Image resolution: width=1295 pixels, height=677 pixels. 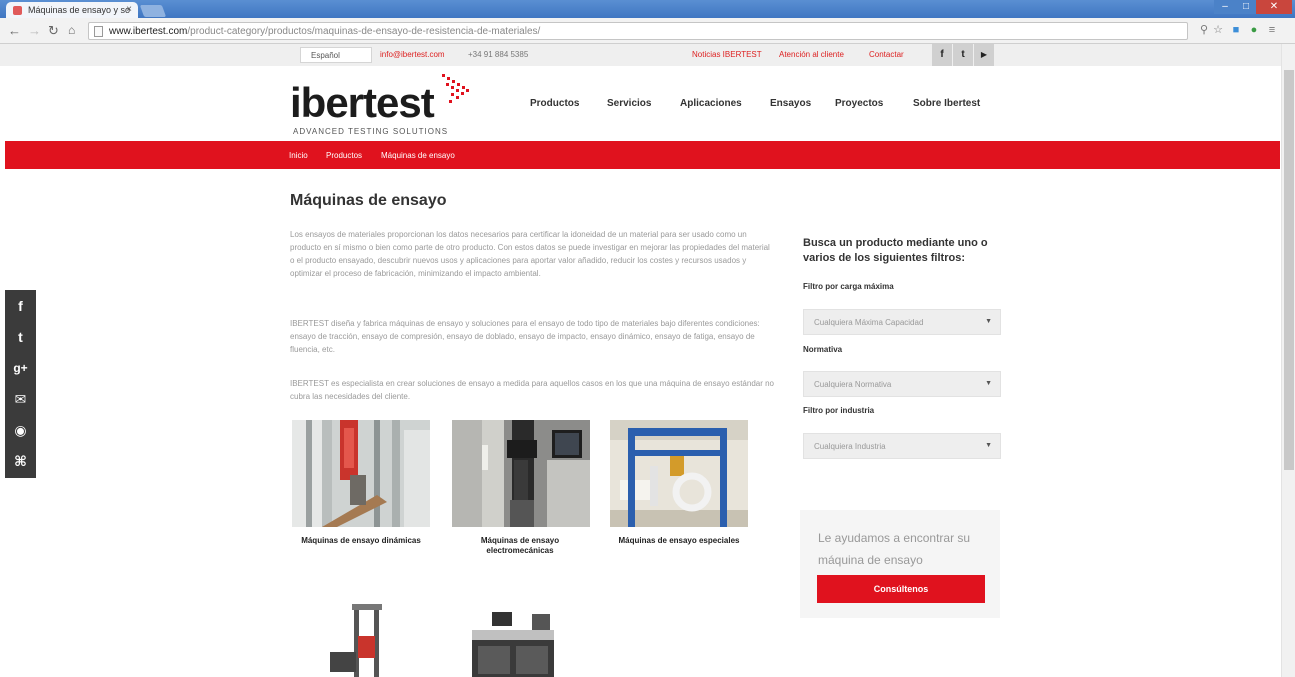 What do you see at coordinates (455, 88) in the screenshot?
I see `logo-dots-icon` at bounding box center [455, 88].